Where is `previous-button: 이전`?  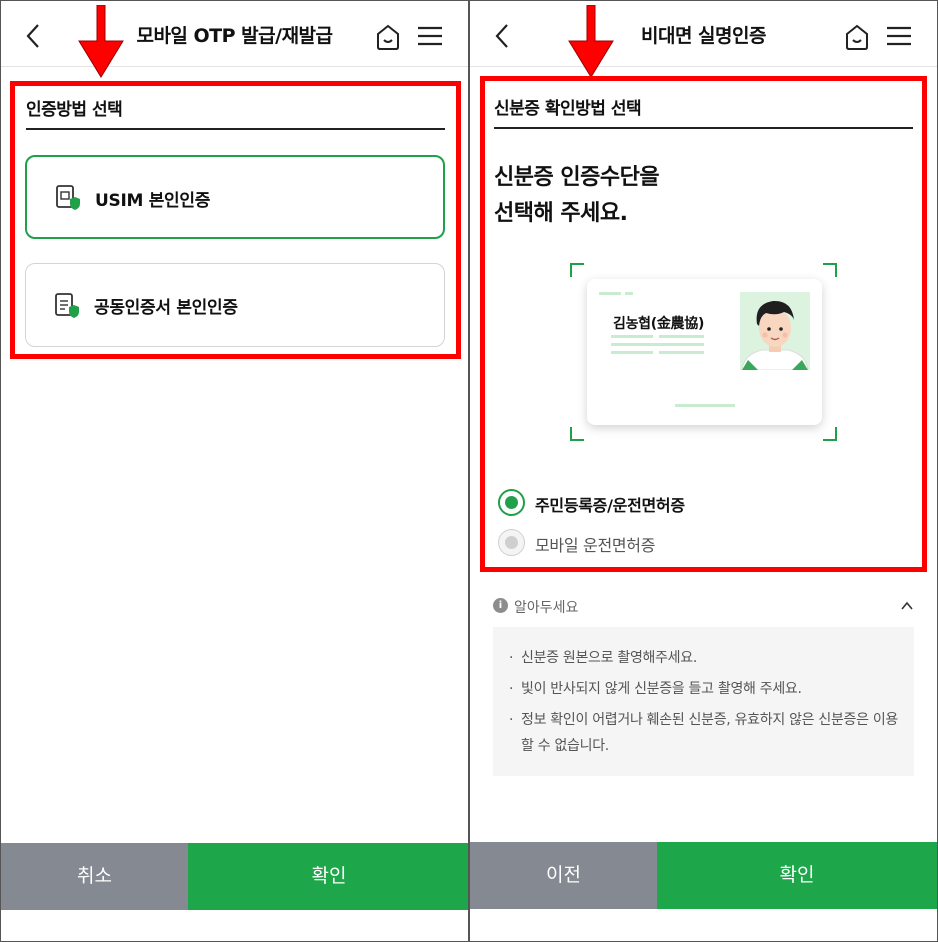 previous-button: 이전 is located at coordinates (563, 875).